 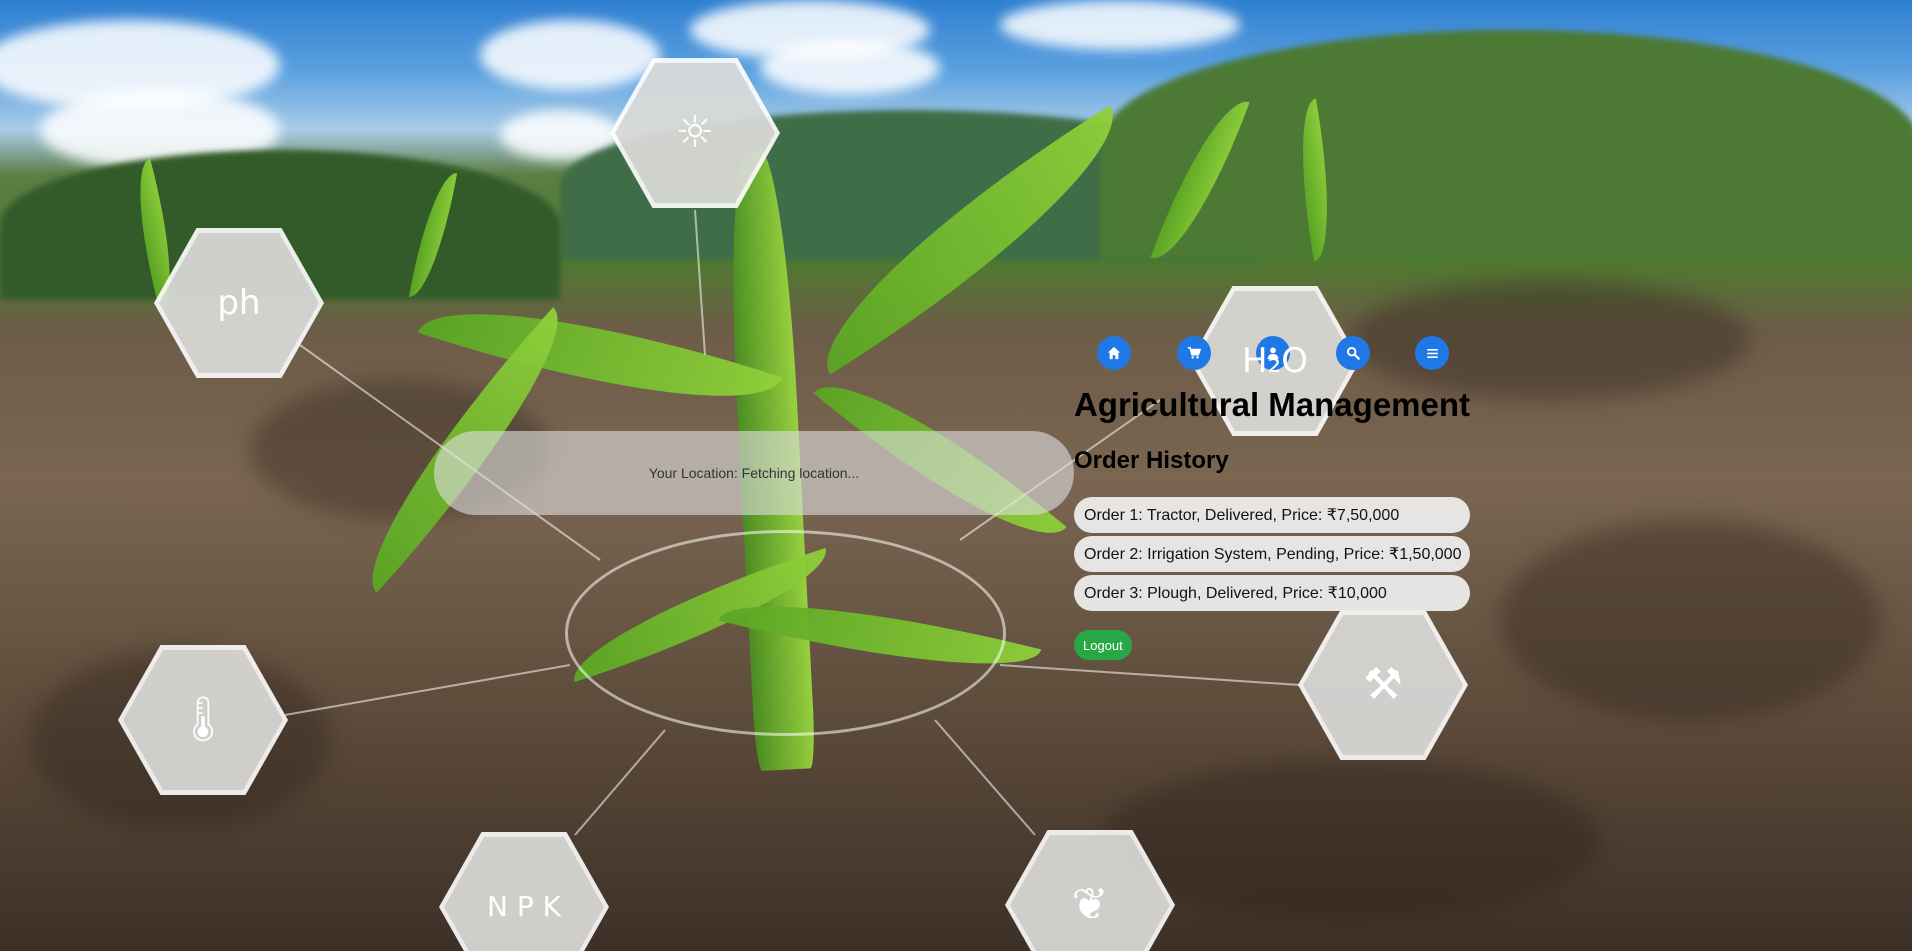 I want to click on home-icon, so click(x=1114, y=353).